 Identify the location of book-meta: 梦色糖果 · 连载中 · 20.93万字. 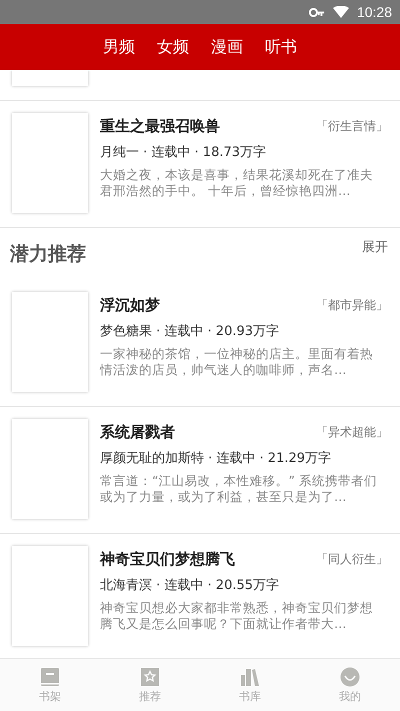
(190, 331).